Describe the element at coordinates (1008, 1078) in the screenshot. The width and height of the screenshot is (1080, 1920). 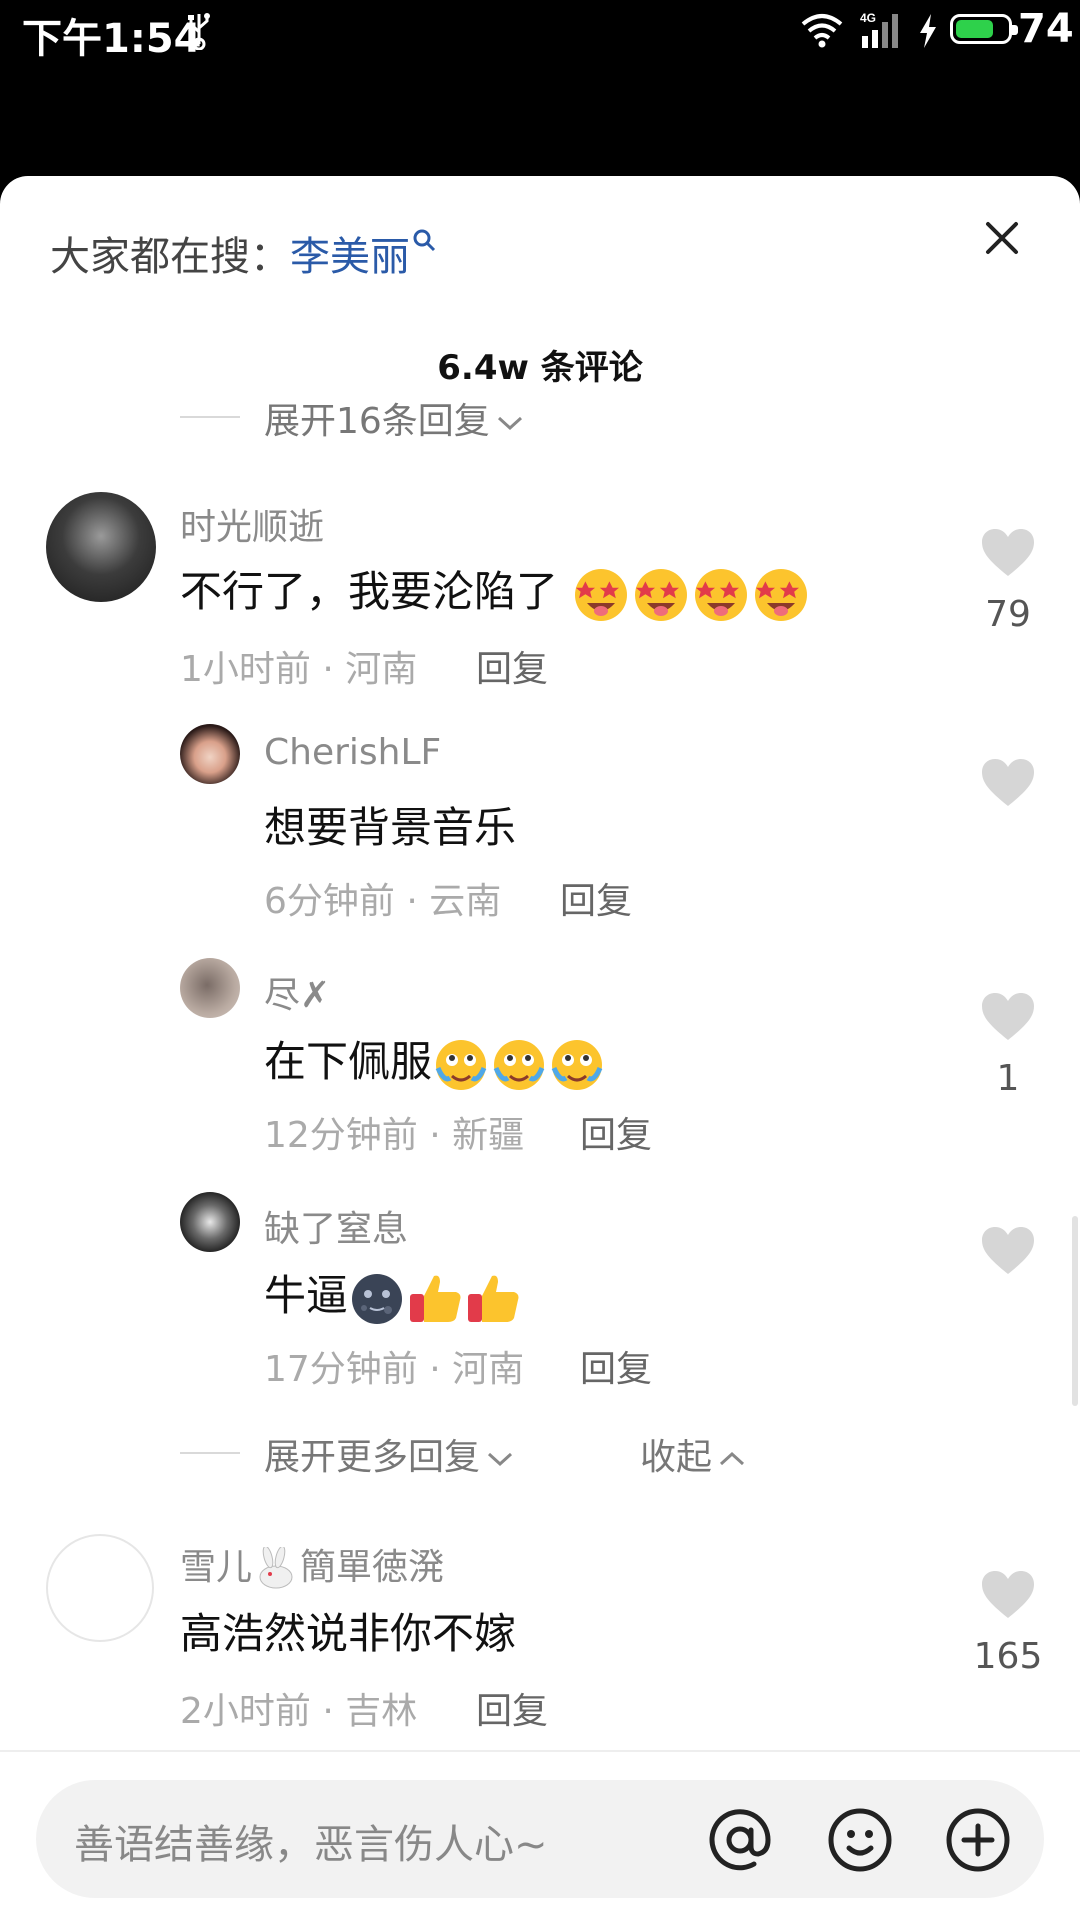
I see `like-count: 1` at that location.